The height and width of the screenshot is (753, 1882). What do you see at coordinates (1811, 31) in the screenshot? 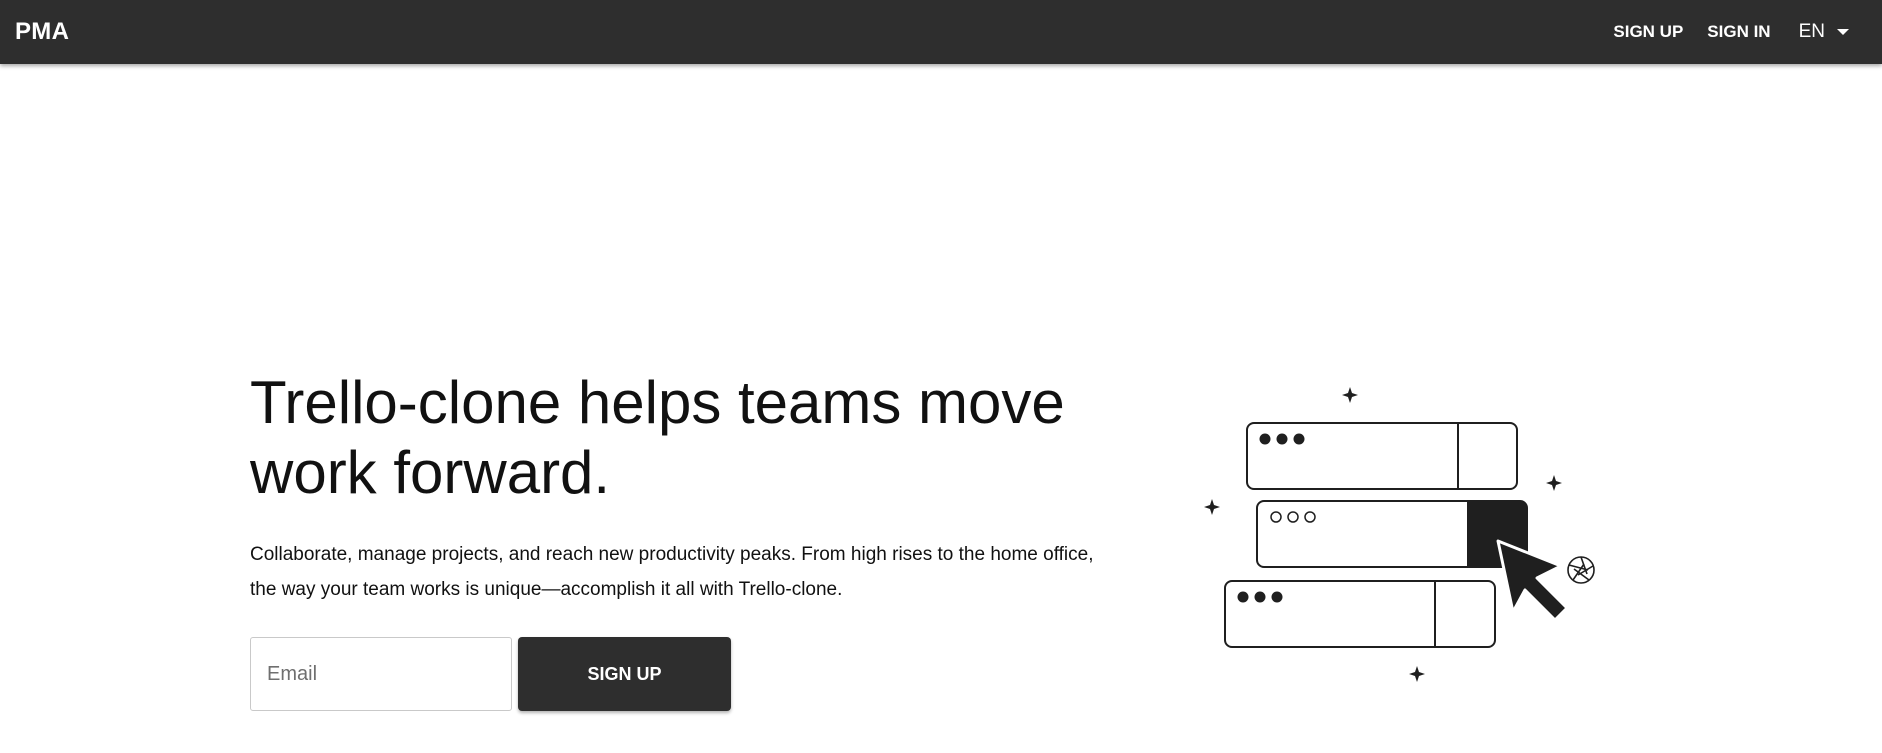
I see `language-label: EN` at bounding box center [1811, 31].